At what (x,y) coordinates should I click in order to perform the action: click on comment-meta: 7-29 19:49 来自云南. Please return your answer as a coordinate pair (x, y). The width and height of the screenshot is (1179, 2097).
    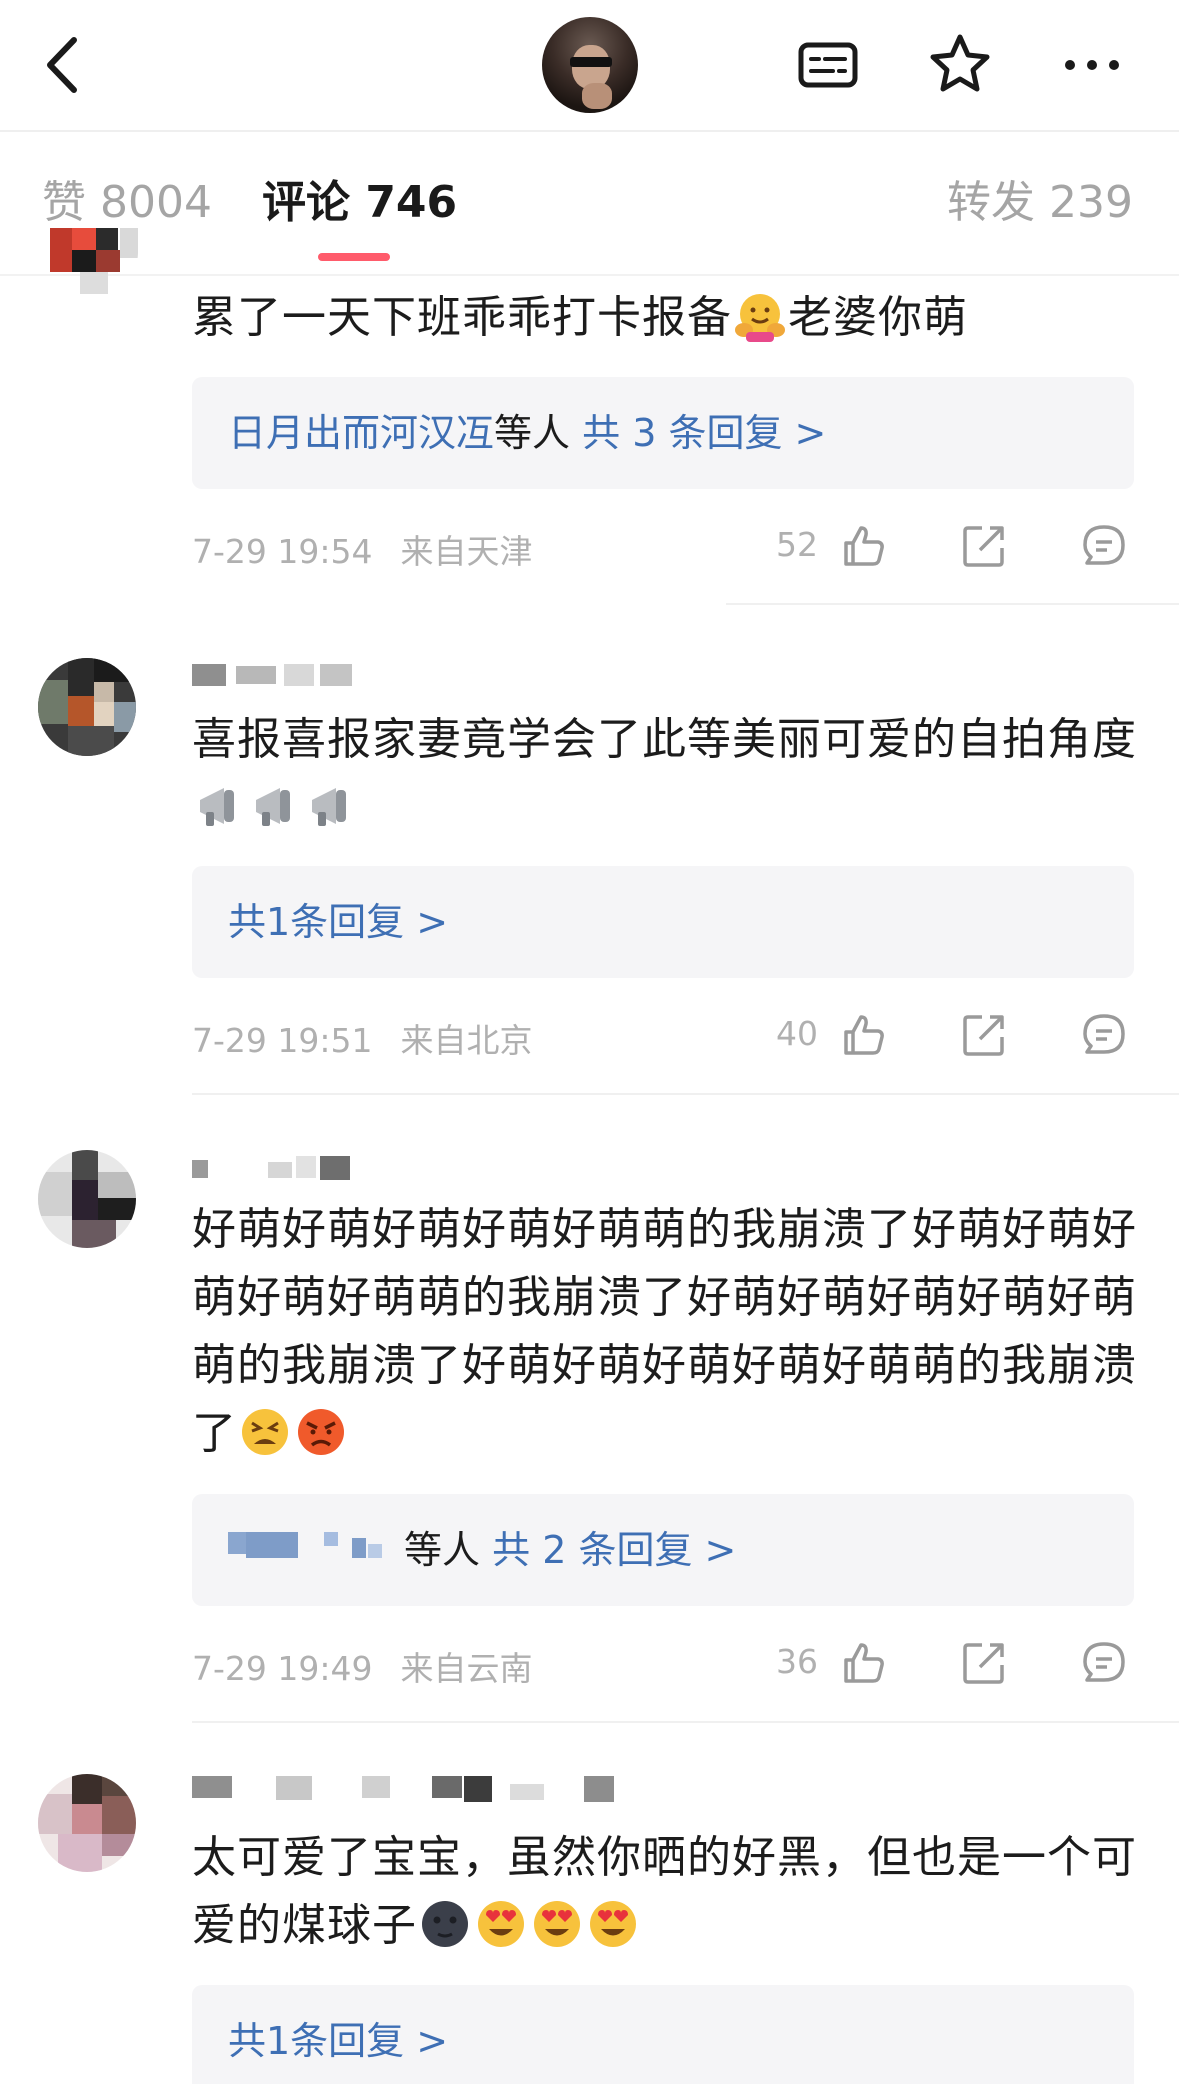
    Looking at the image, I should click on (362, 1666).